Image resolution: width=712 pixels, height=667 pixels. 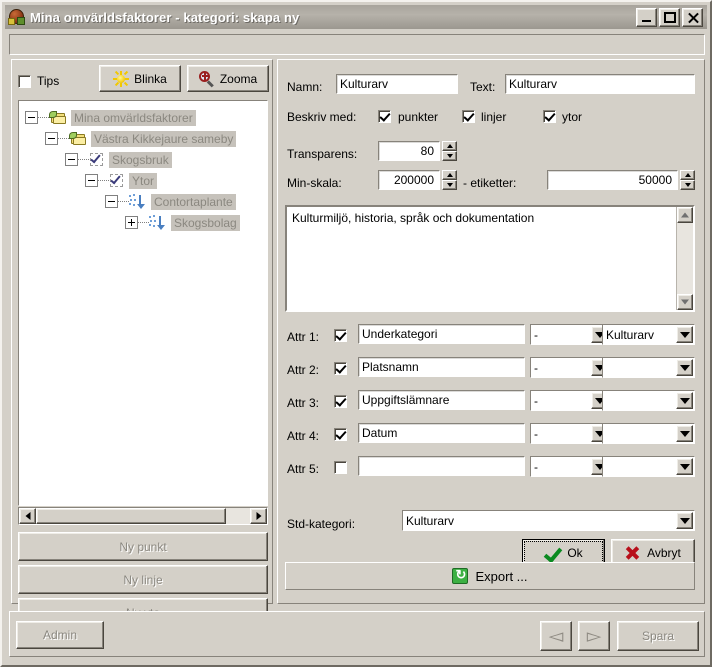 I want to click on attr2-name-input: Platsnamn, so click(x=441, y=367).